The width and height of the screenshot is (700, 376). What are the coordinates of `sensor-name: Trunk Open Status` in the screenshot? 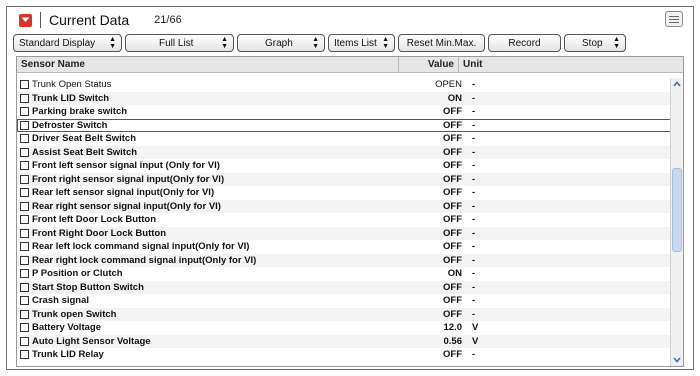 It's located at (72, 85).